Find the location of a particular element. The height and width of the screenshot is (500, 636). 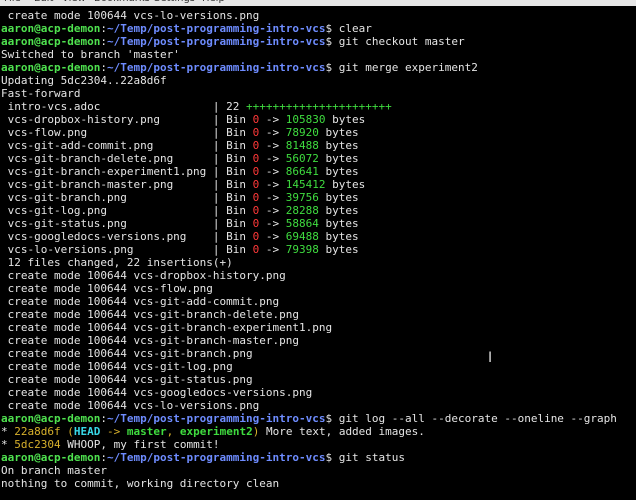

diffstat-row: vcs-flow.png | Bin 0 -> 78920 bytes is located at coordinates (180, 132).